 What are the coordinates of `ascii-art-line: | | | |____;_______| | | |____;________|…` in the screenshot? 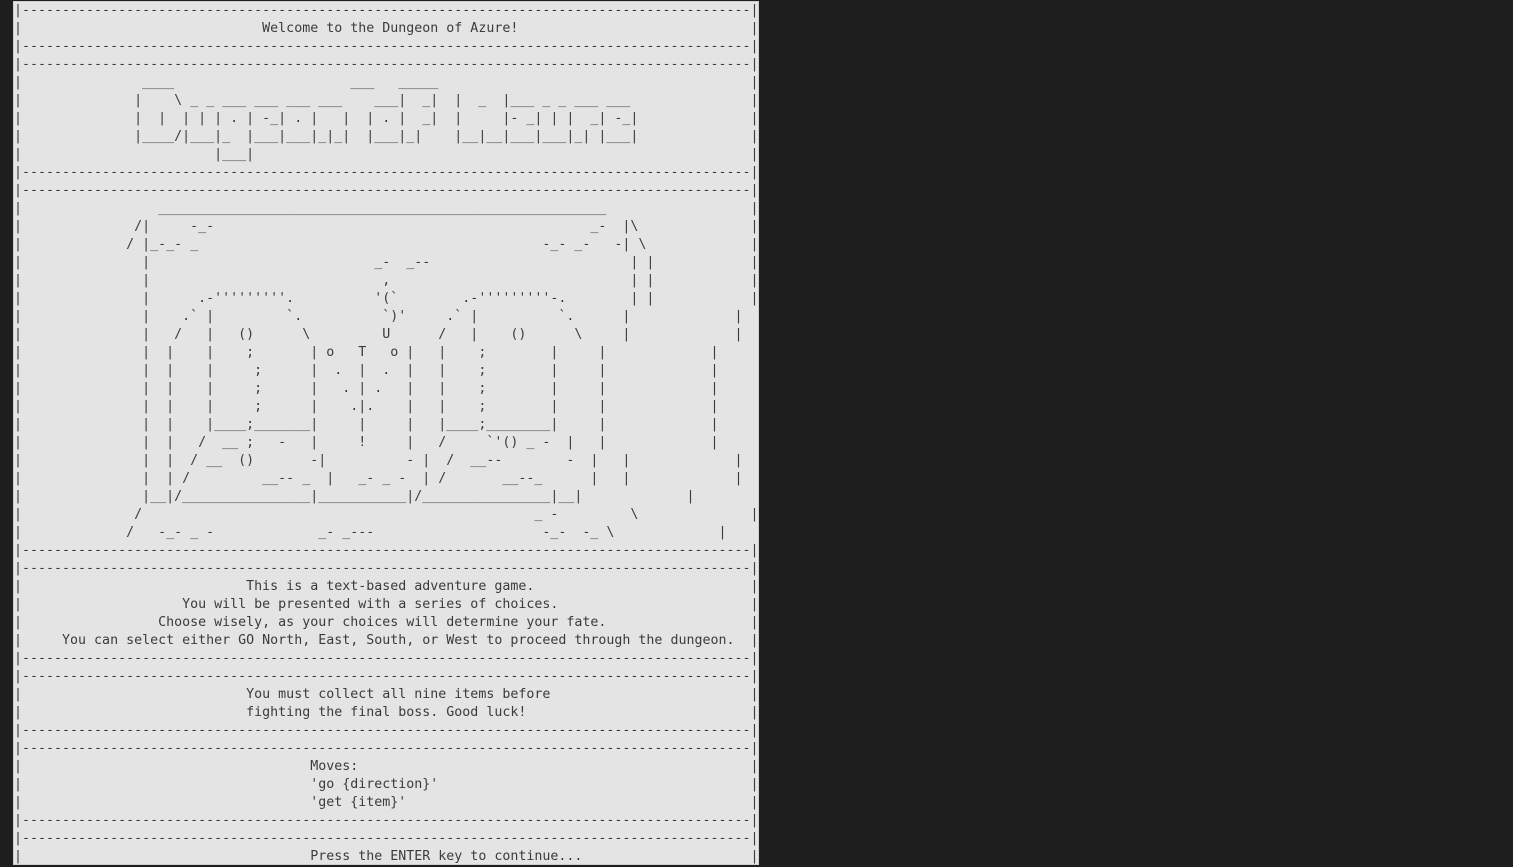 It's located at (366, 424).